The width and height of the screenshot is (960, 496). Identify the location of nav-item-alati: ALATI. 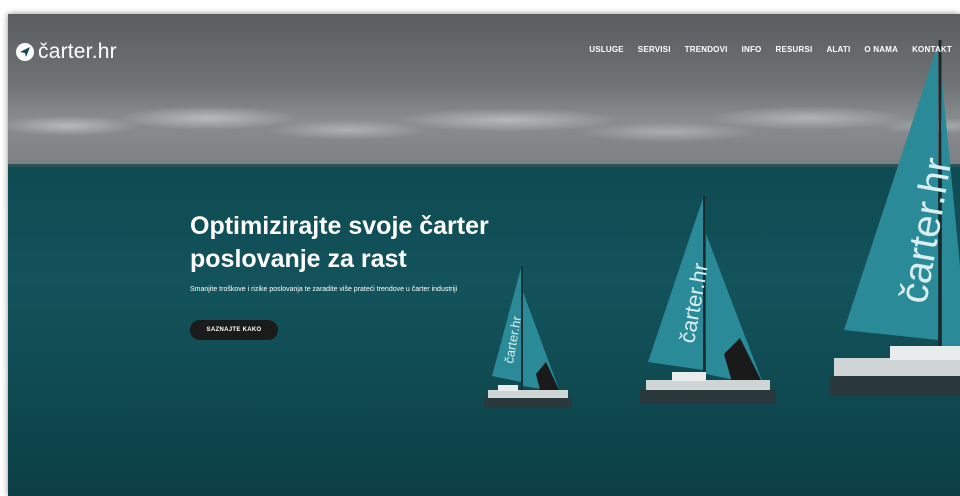
(838, 49).